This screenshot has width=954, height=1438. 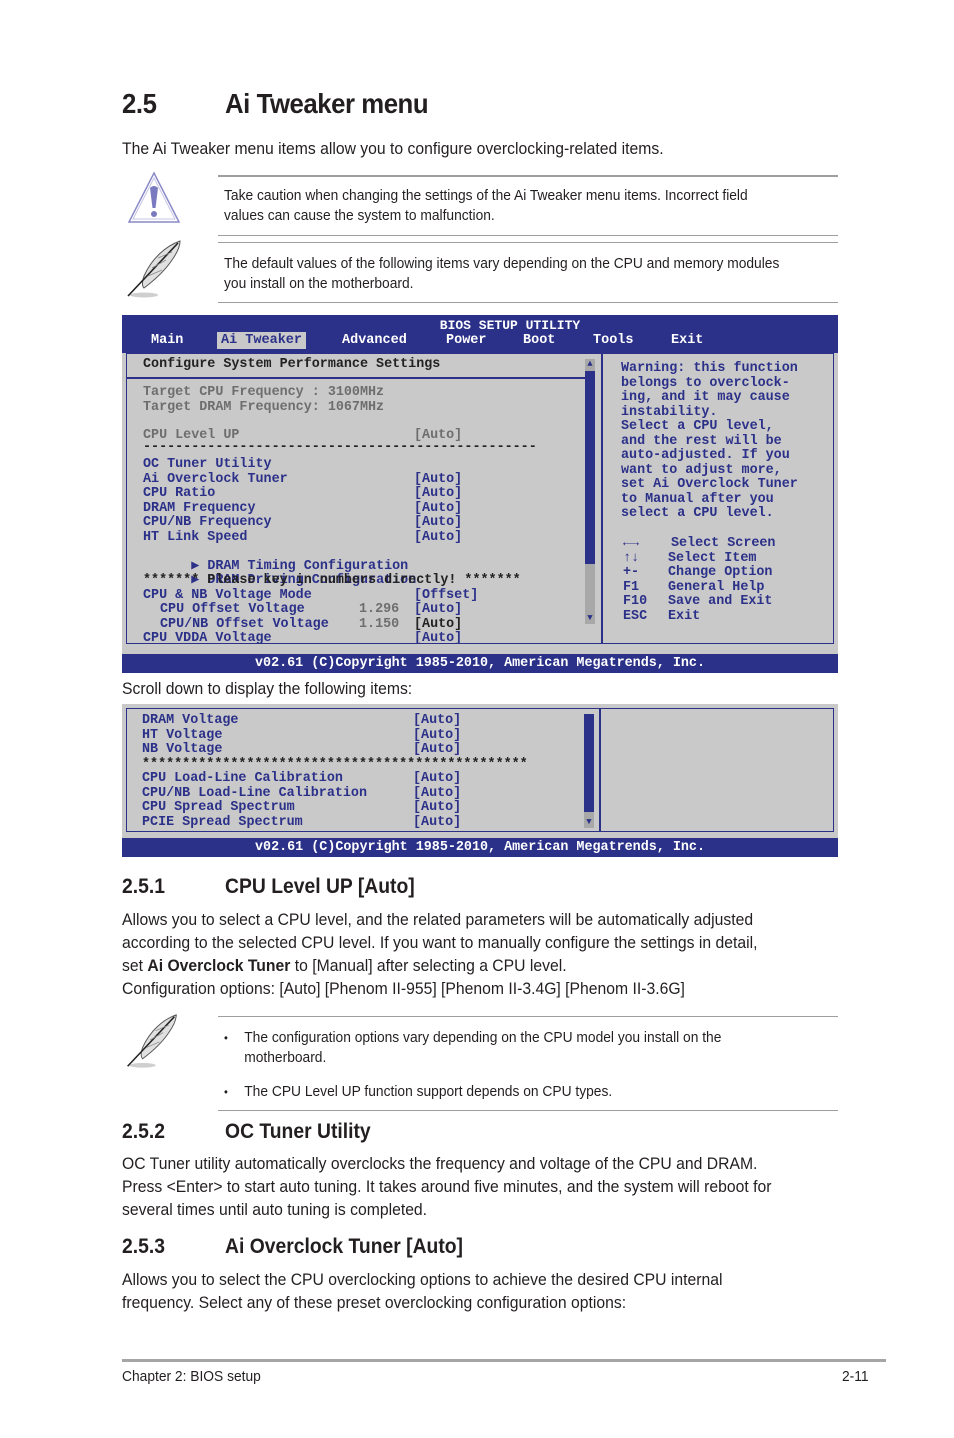 What do you see at coordinates (195, 538) in the screenshot?
I see `setting-label: HT Link Speed` at bounding box center [195, 538].